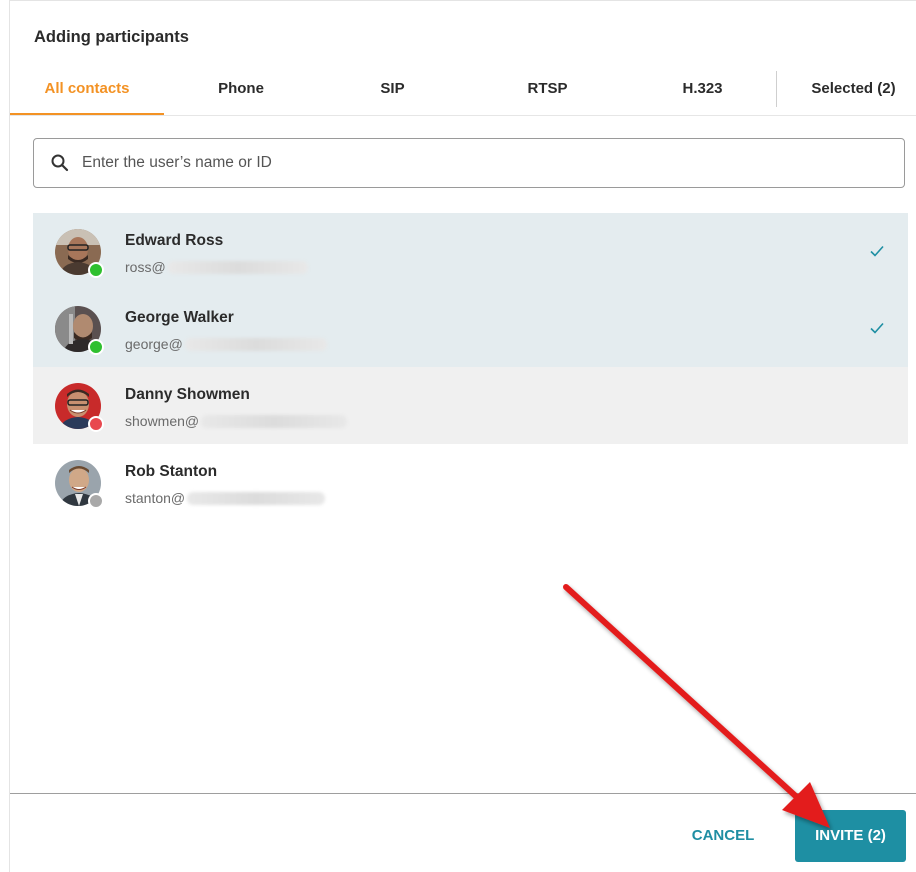  I want to click on contact-email: george@, so click(226, 344).